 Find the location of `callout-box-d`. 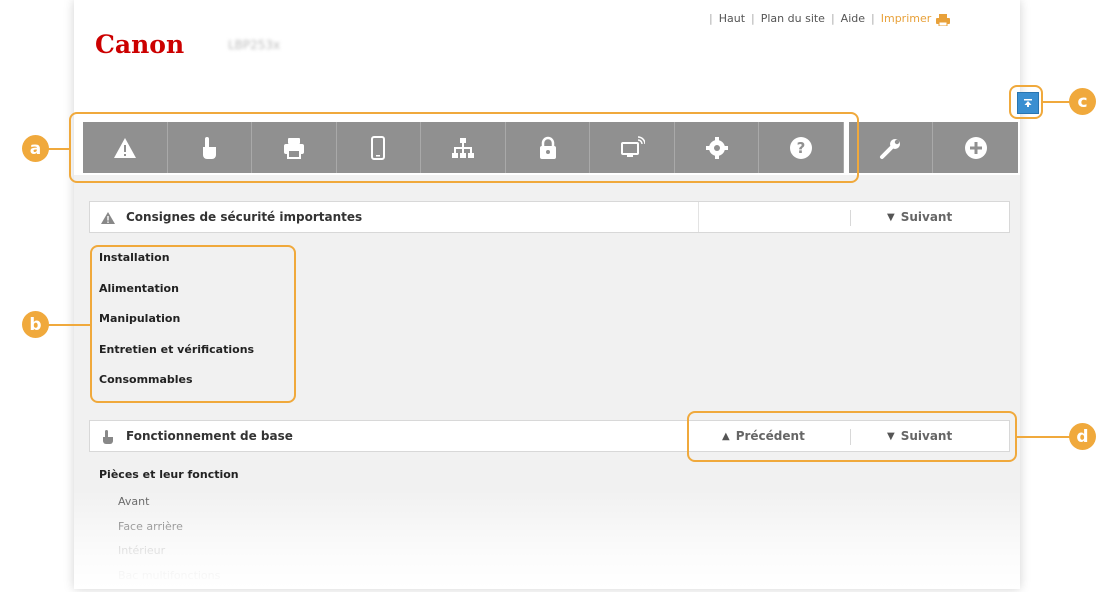

callout-box-d is located at coordinates (852, 436).